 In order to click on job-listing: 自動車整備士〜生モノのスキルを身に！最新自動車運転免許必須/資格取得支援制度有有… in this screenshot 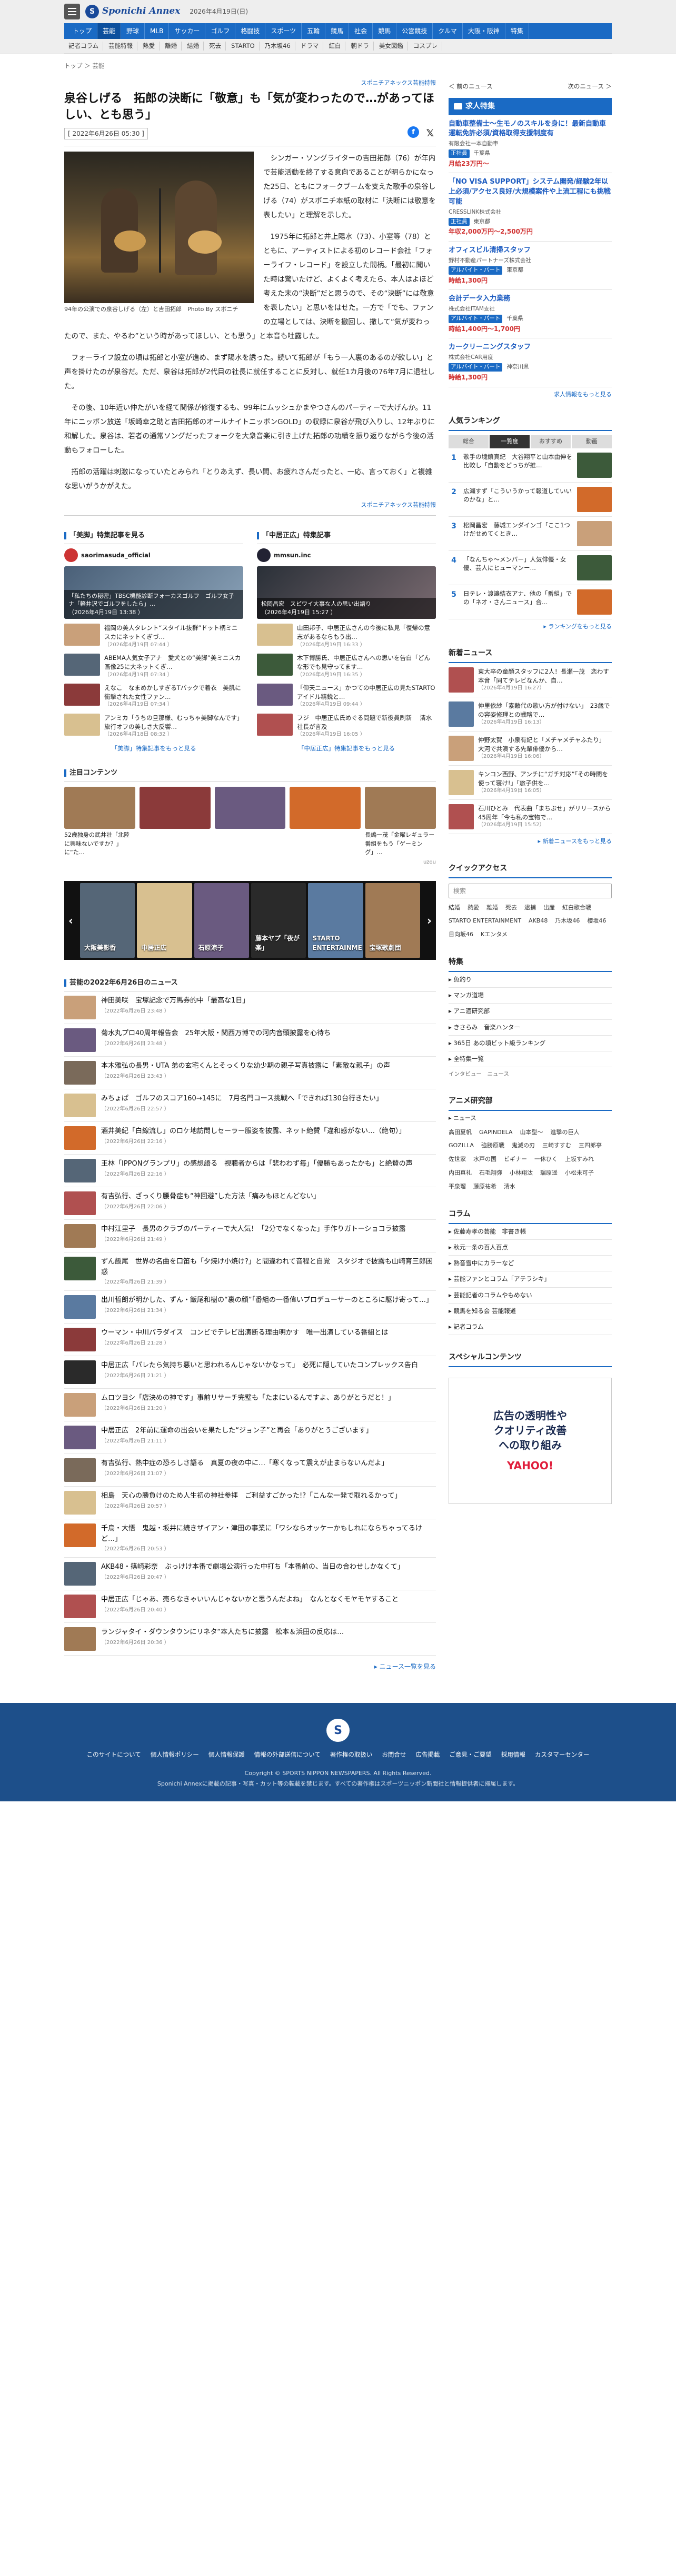, I will do `click(530, 144)`.